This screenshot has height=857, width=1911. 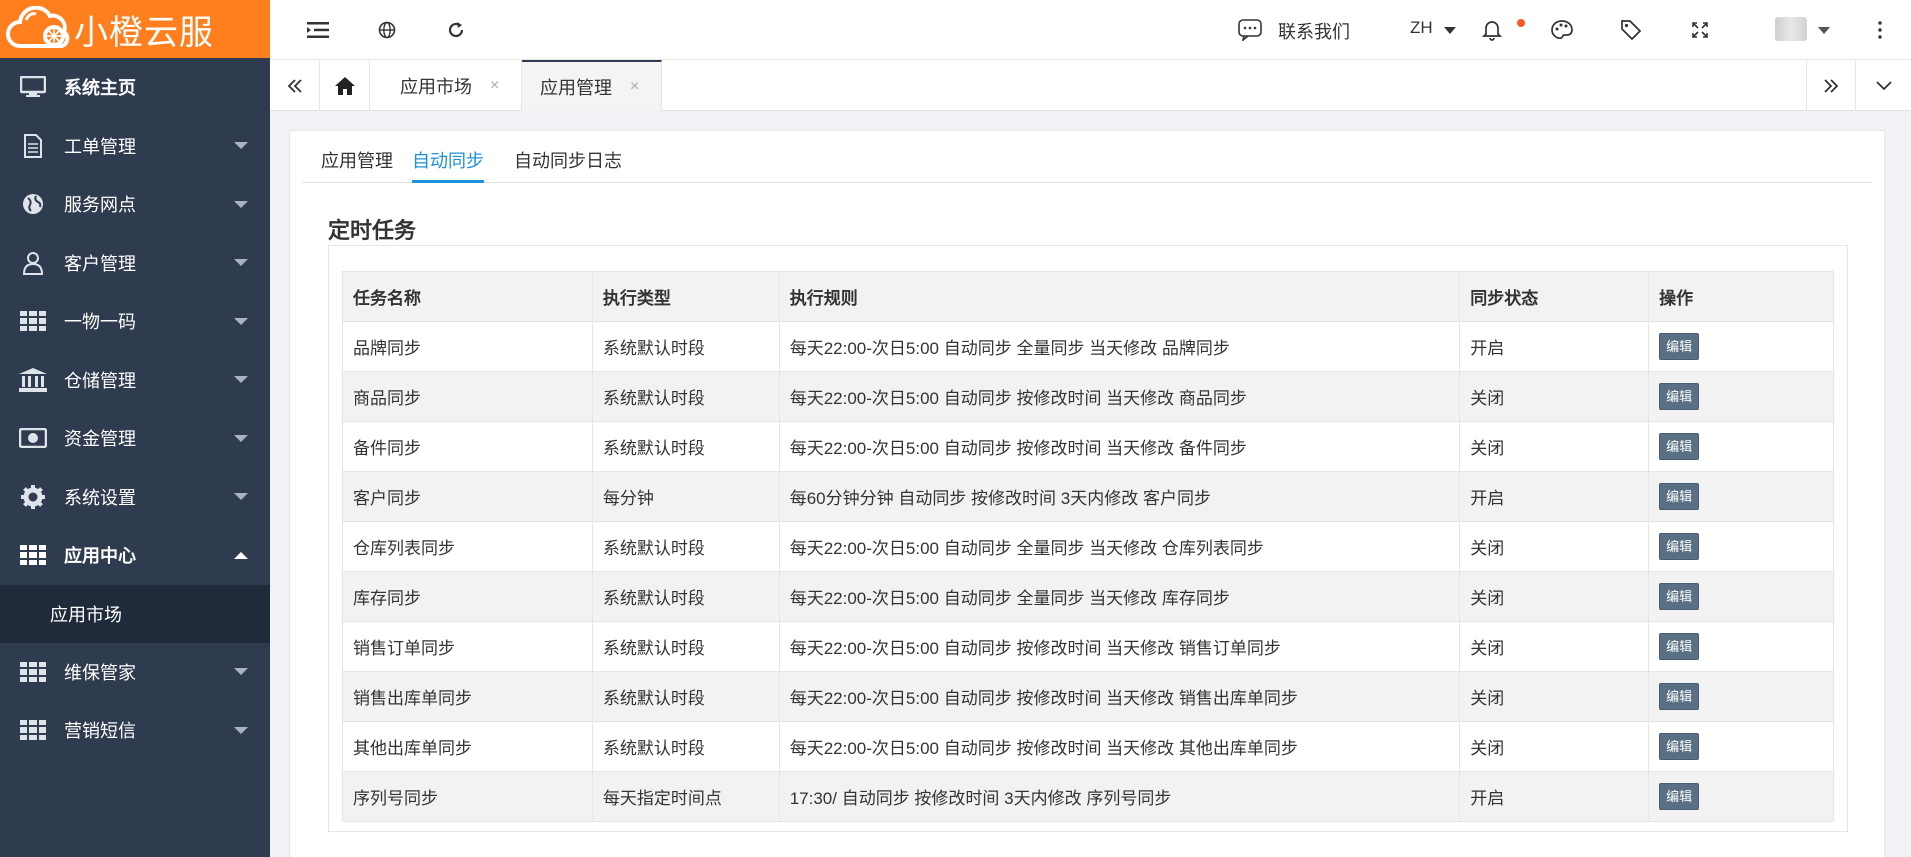 I want to click on refresh-icon, so click(x=456, y=30).